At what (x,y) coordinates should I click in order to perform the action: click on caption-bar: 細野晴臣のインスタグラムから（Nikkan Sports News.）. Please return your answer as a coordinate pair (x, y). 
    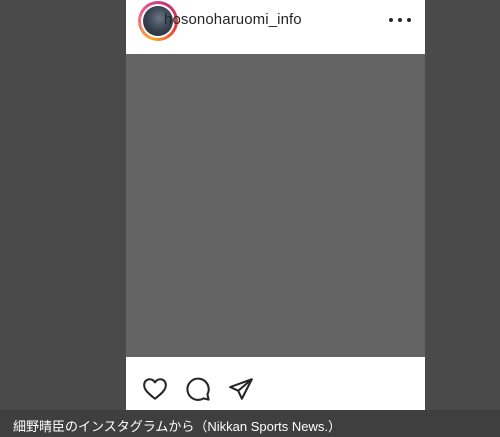
    Looking at the image, I should click on (250, 423).